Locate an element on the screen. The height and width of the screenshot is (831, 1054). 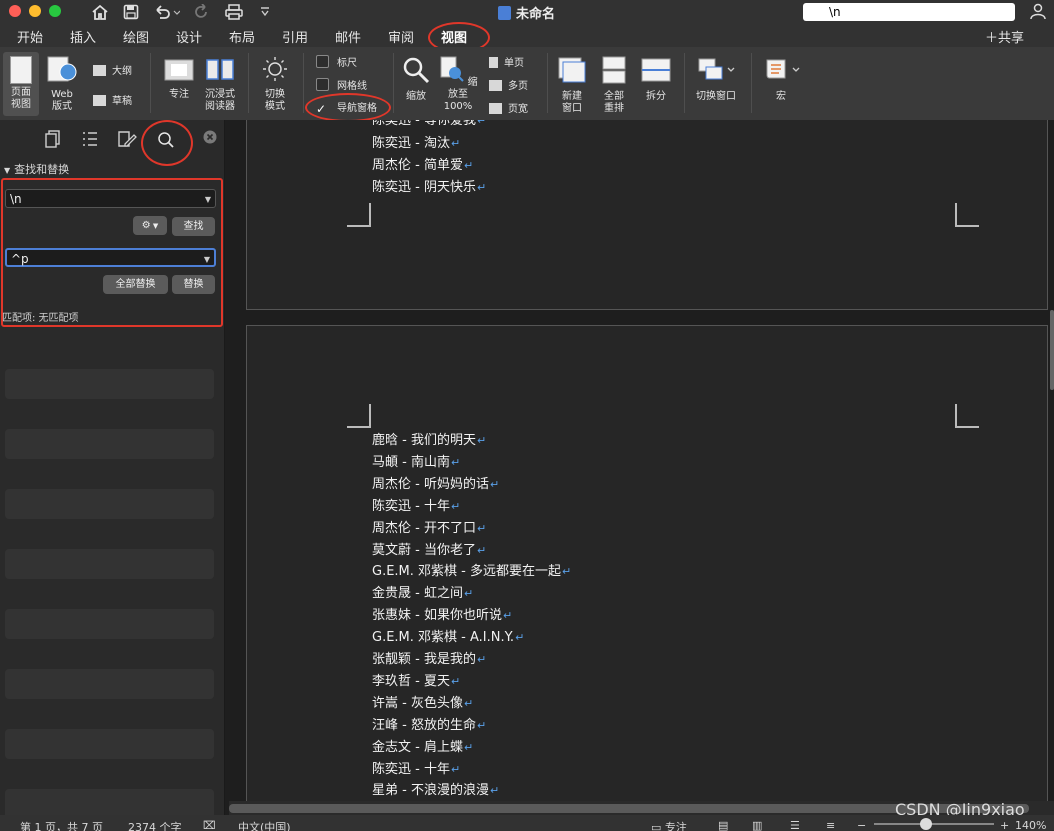
single-page-icon is located at coordinates (493, 62).